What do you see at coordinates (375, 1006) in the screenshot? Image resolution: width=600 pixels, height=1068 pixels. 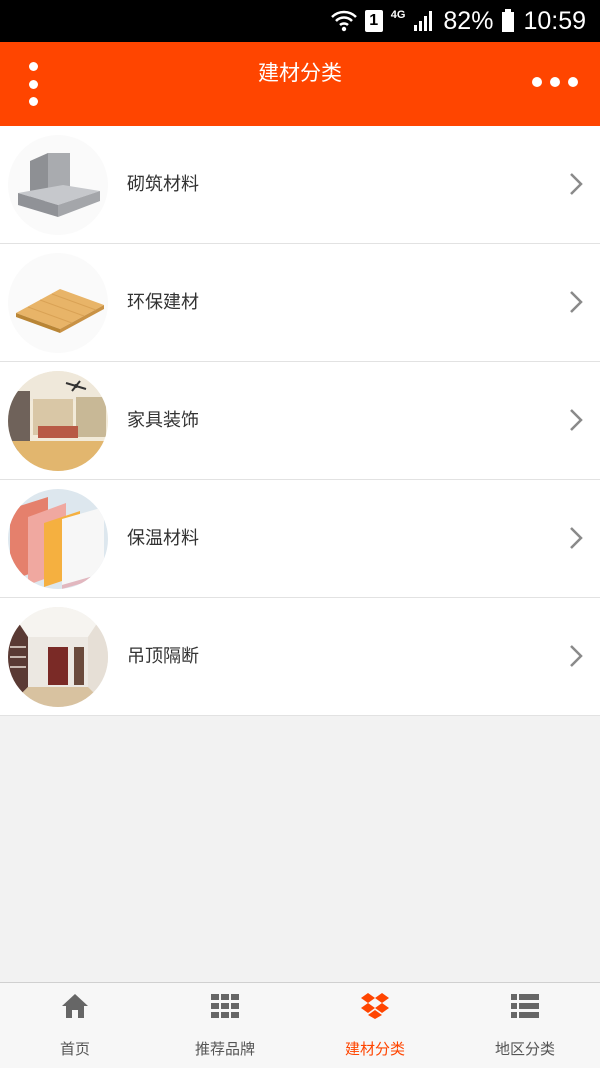 I see `dropbox-icon` at bounding box center [375, 1006].